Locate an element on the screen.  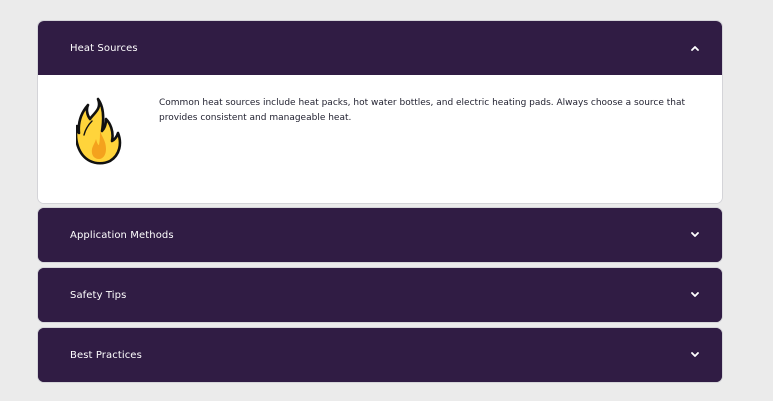
accordion-header-safety-tips: Safety Tips is located at coordinates (380, 295).